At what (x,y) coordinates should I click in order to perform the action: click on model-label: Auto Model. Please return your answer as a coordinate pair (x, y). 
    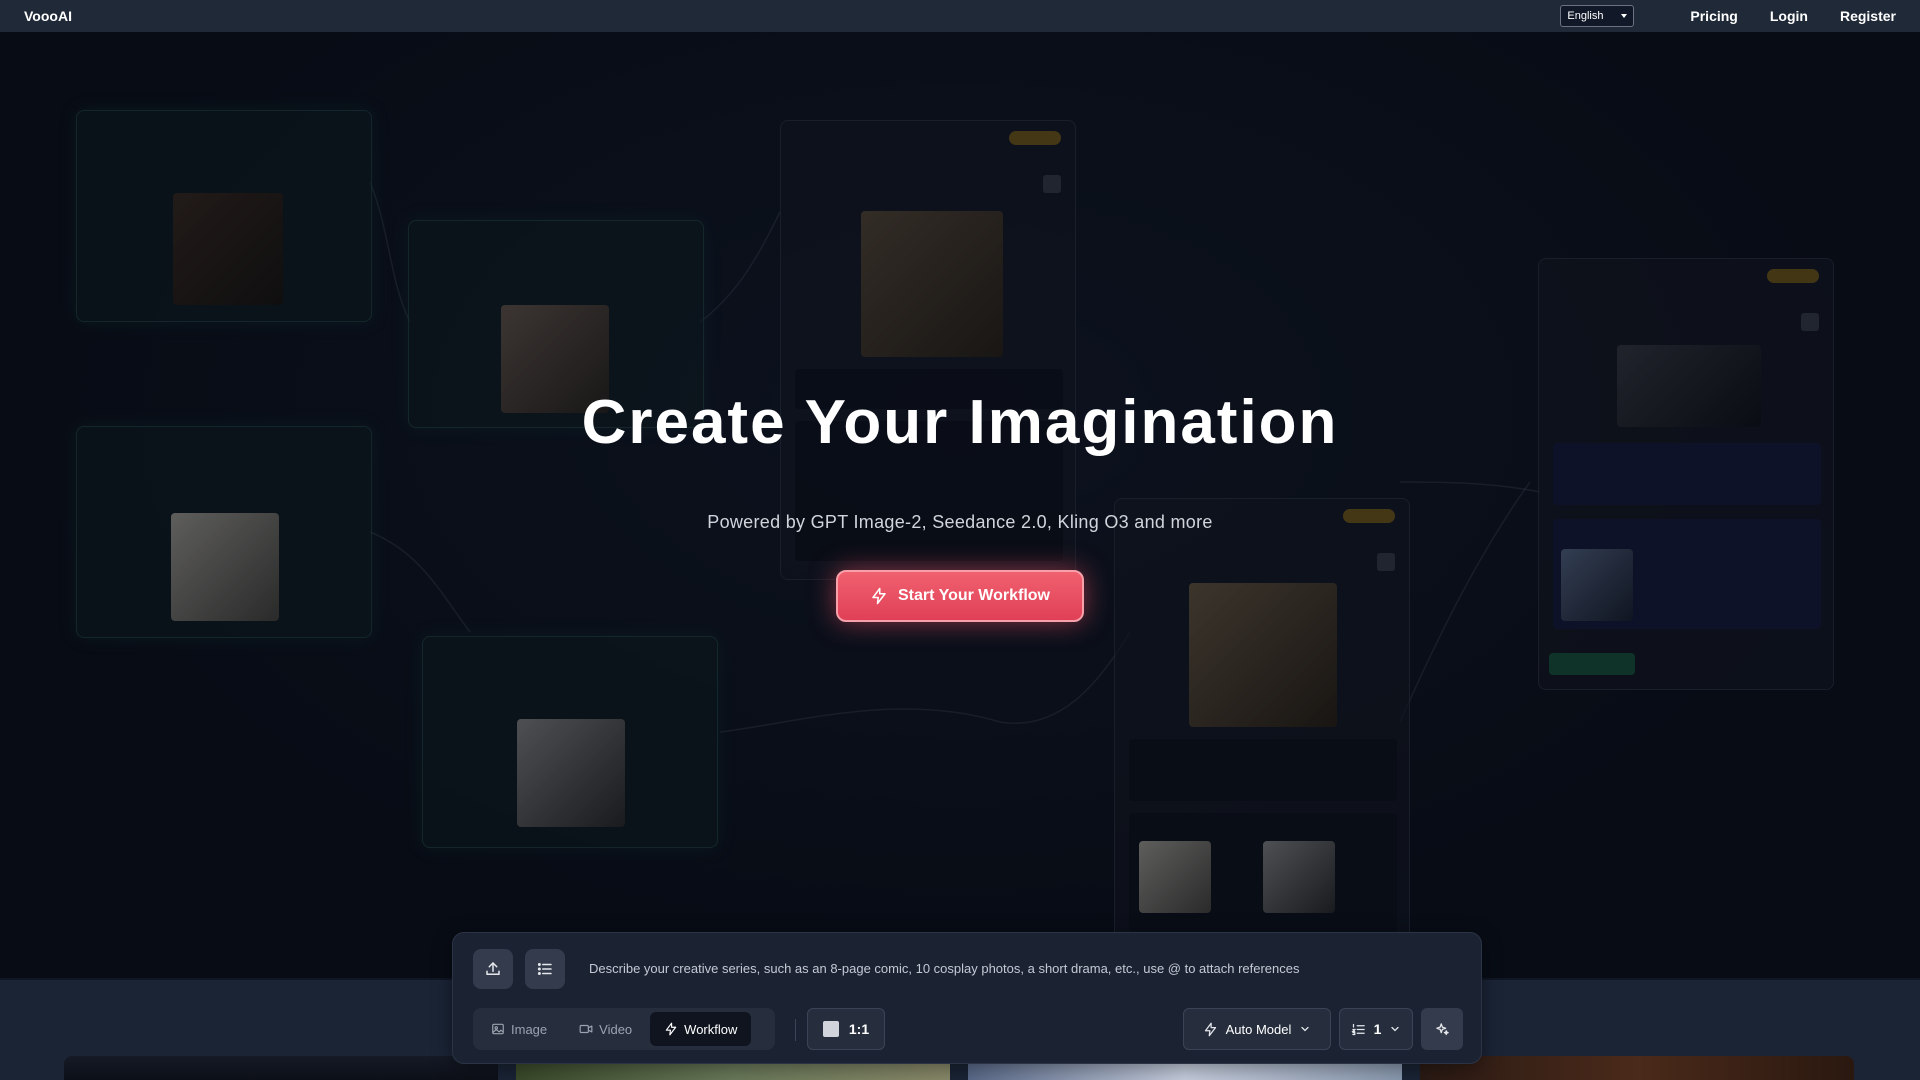
    Looking at the image, I should click on (1258, 1029).